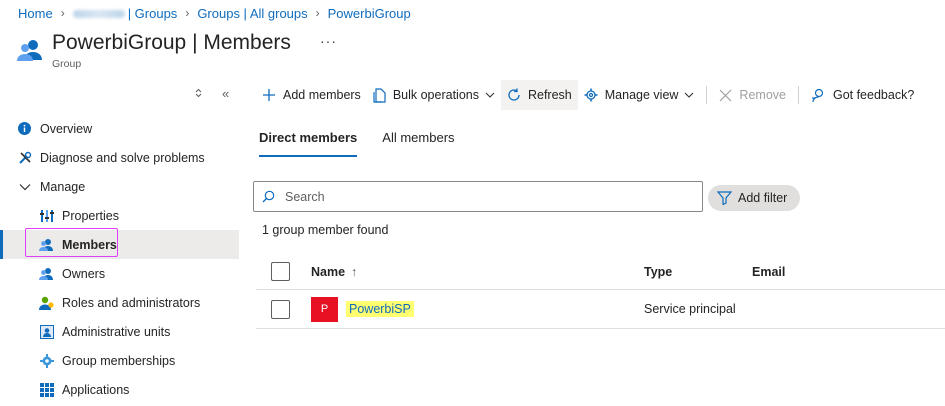 This screenshot has width=945, height=406. What do you see at coordinates (84, 273) in the screenshot?
I see `sidebar-item-label: Owners` at bounding box center [84, 273].